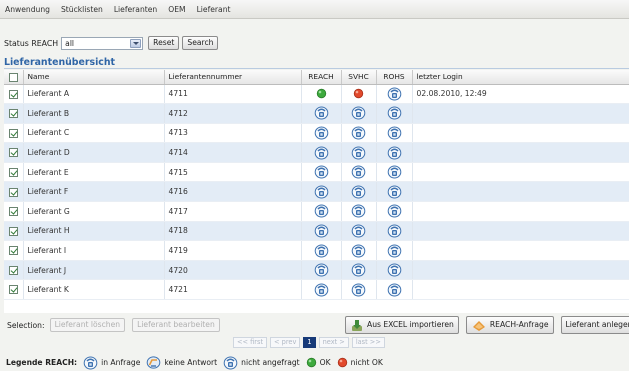 This screenshot has height=371, width=629. I want to click on menu-lieferanten: Lieferanten, so click(135, 9).